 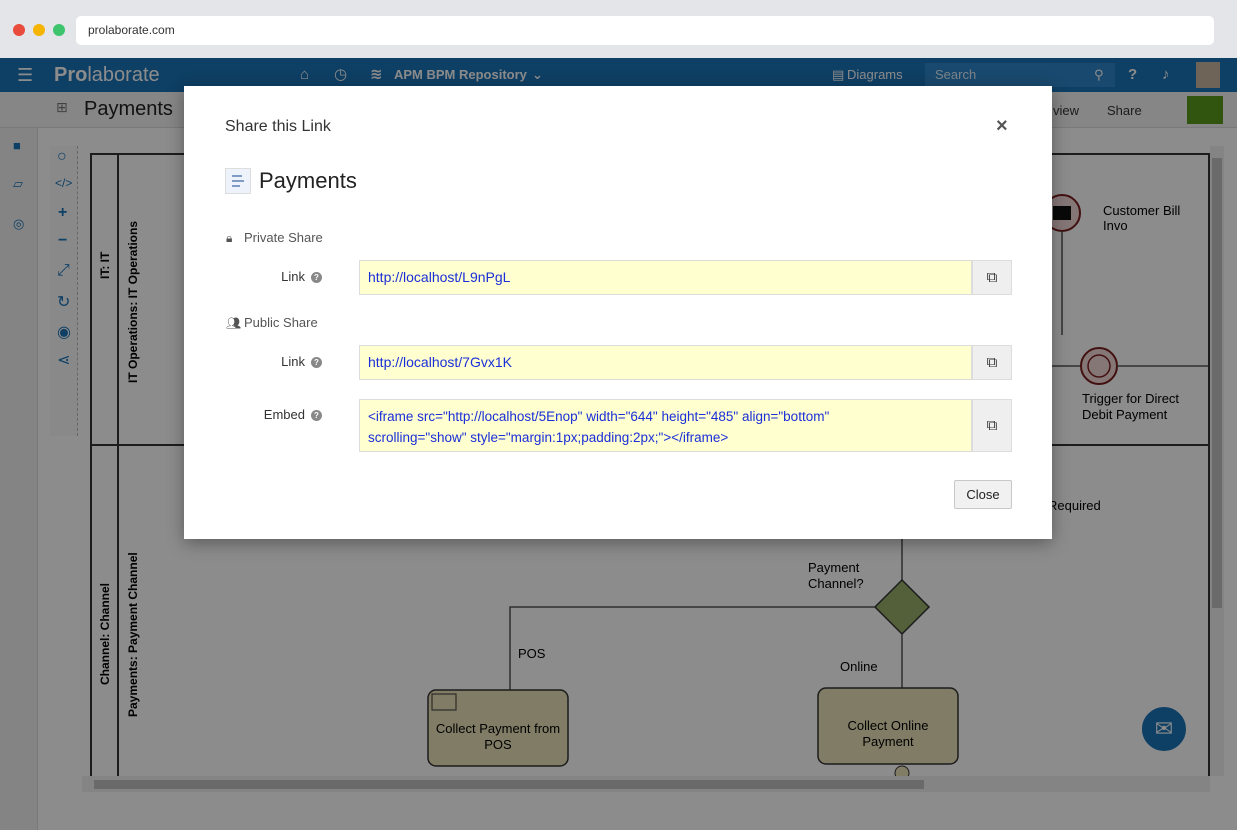 What do you see at coordinates (665, 277) in the screenshot?
I see `private-link-field: http://localhost/L9nPgL` at bounding box center [665, 277].